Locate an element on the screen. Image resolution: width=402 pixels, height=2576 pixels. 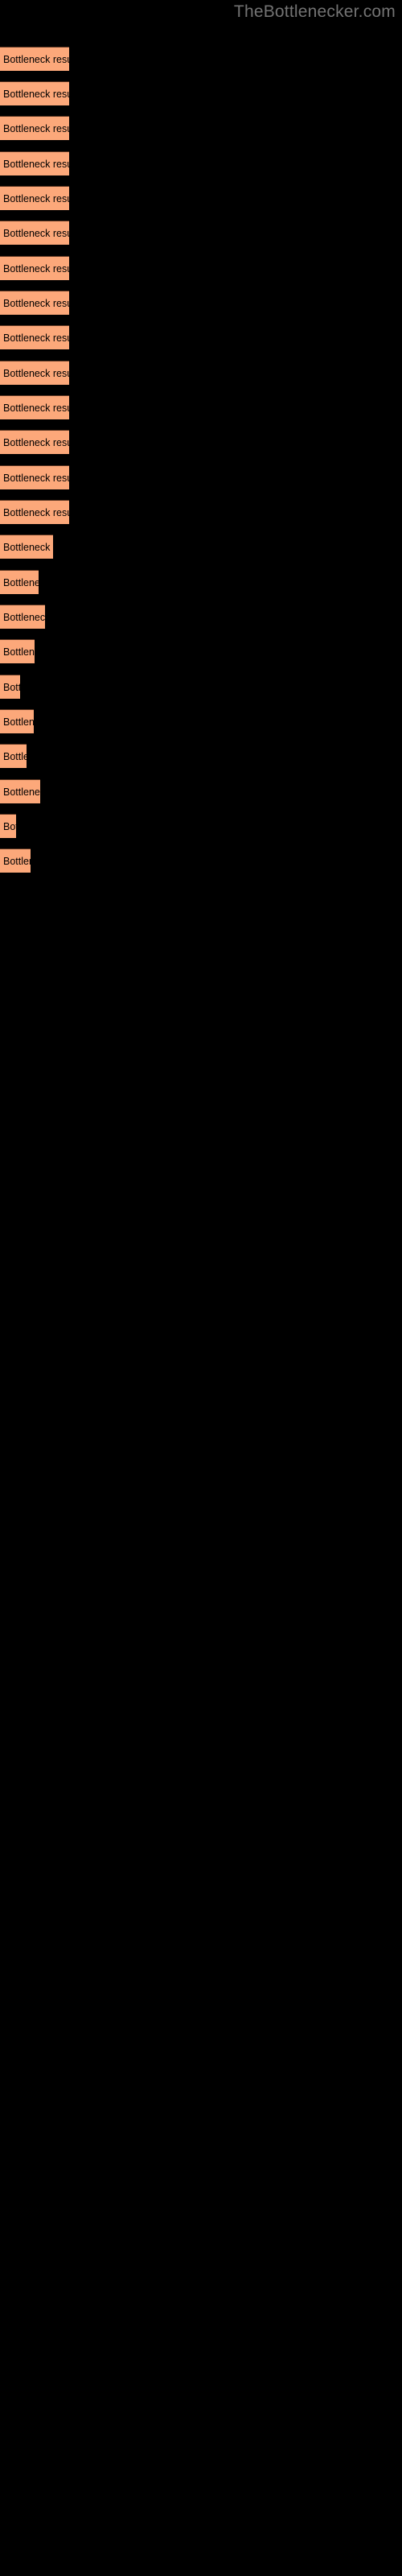
bar-21: Bottleneck result is located at coordinates (13, 756).